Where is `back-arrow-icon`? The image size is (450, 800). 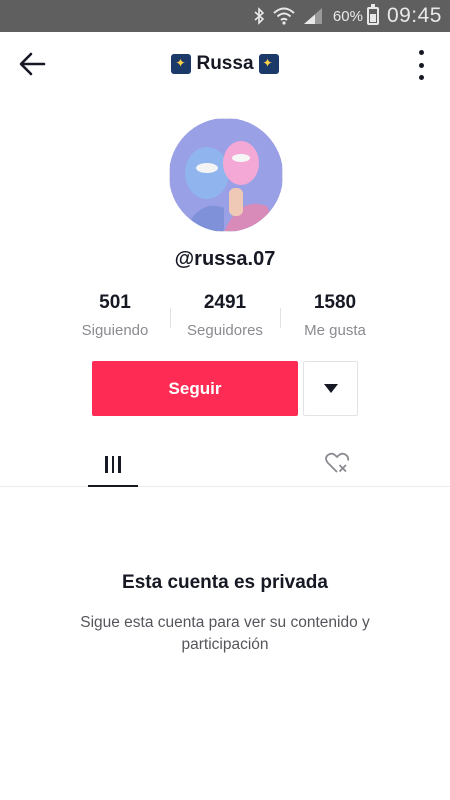 back-arrow-icon is located at coordinates (32, 64).